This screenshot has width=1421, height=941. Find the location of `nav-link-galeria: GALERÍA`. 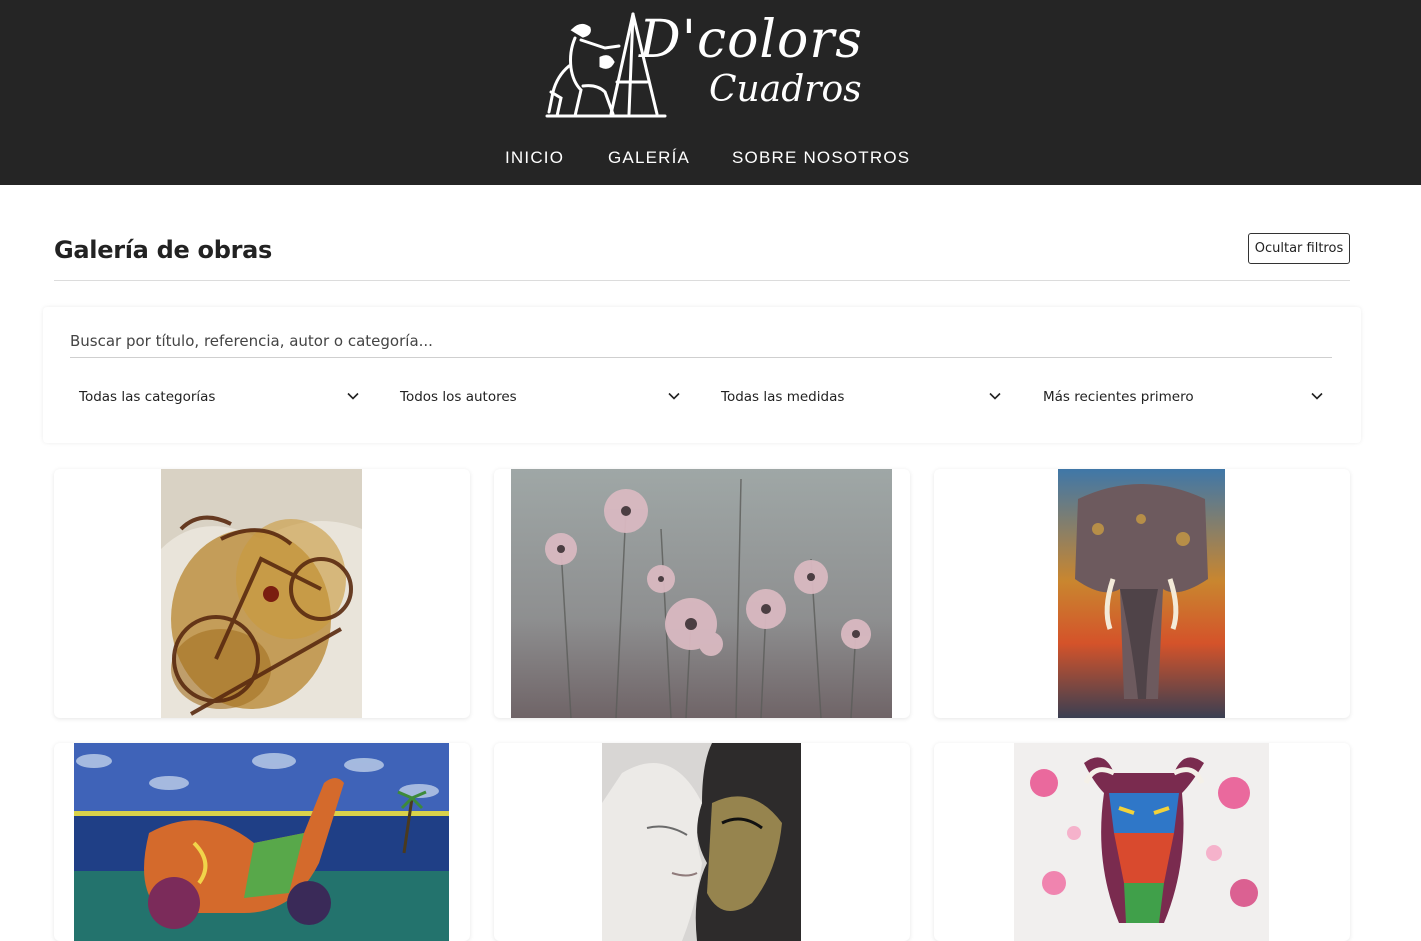

nav-link-galeria: GALERÍA is located at coordinates (649, 158).